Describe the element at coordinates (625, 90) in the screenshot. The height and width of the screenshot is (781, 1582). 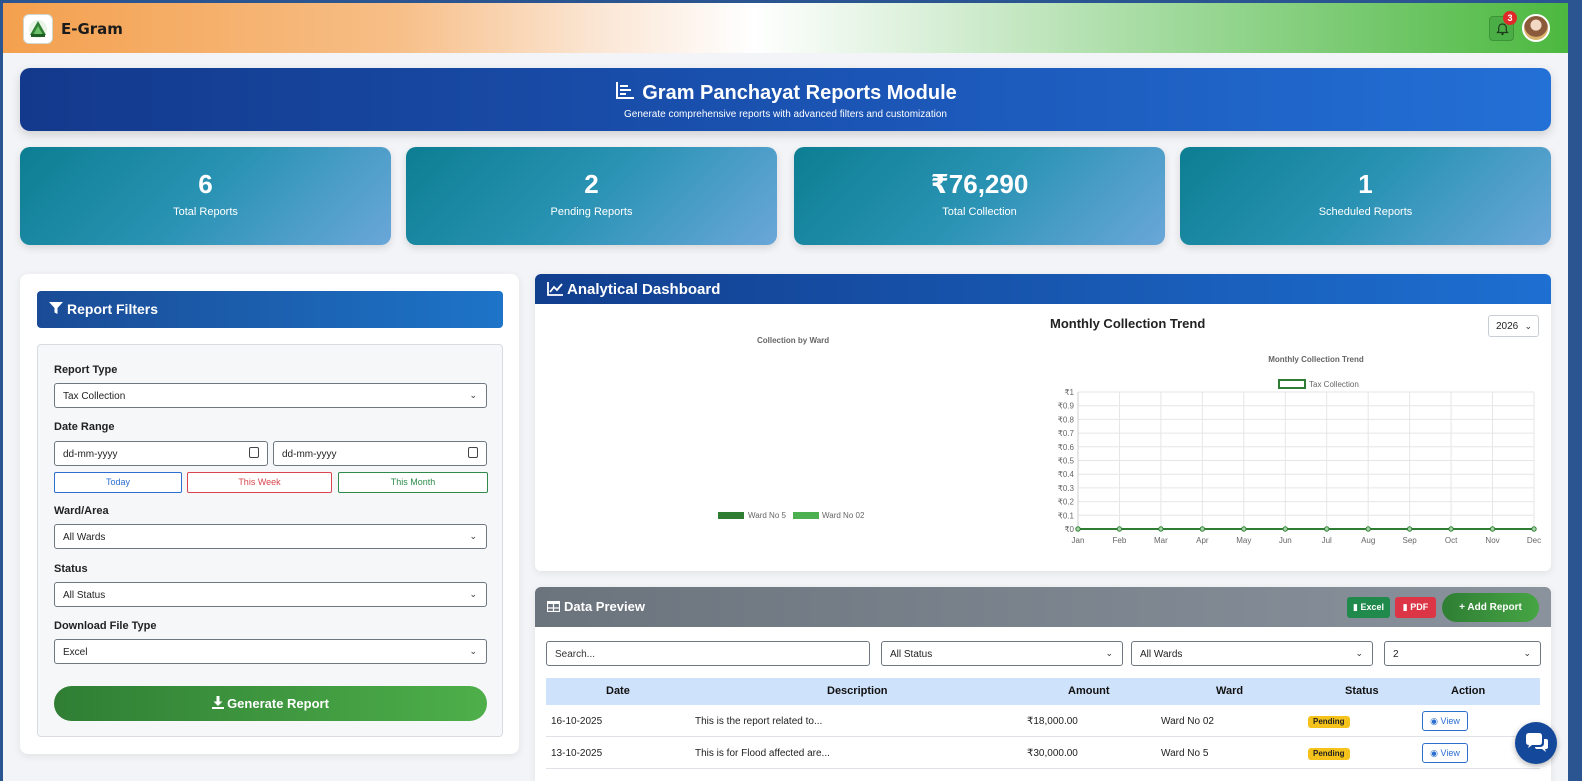
I see `chart-bar-icon` at that location.